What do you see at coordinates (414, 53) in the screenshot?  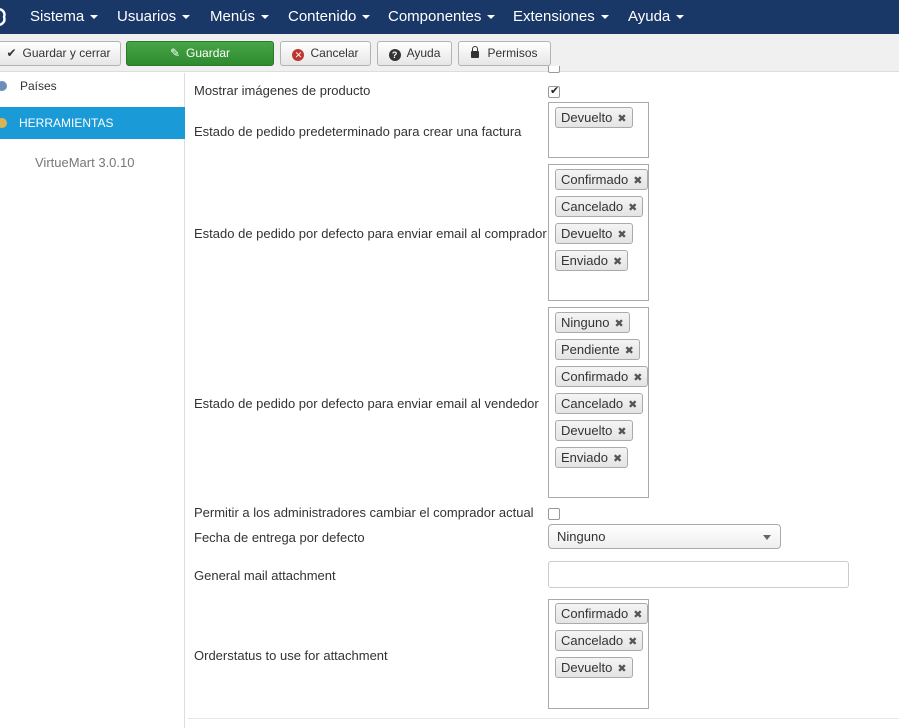 I see `help-button: ? Ayuda` at bounding box center [414, 53].